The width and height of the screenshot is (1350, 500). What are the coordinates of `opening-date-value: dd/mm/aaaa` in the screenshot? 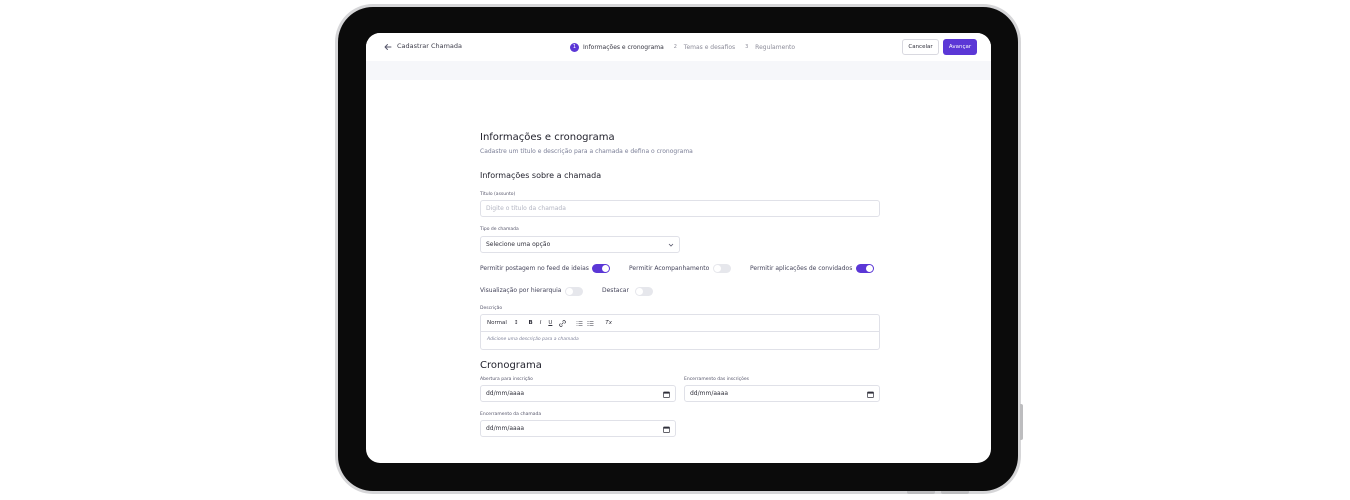 It's located at (505, 393).